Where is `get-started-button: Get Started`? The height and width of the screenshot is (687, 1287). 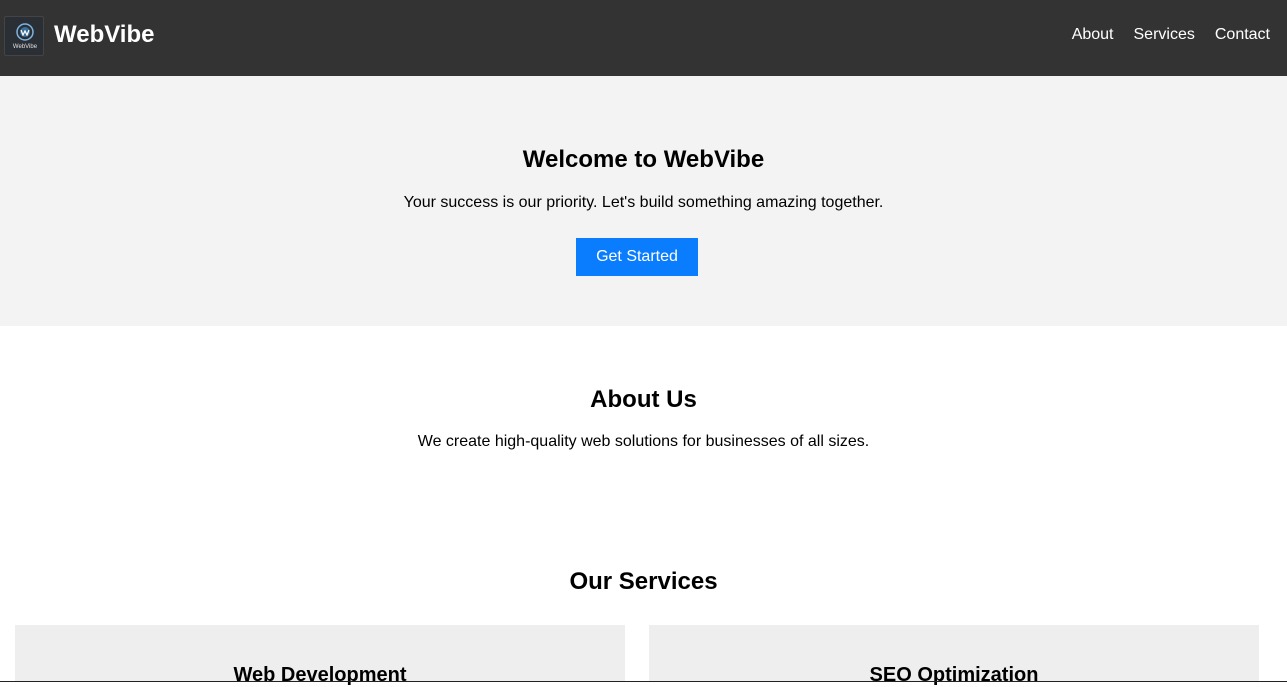 get-started-button: Get Started is located at coordinates (637, 257).